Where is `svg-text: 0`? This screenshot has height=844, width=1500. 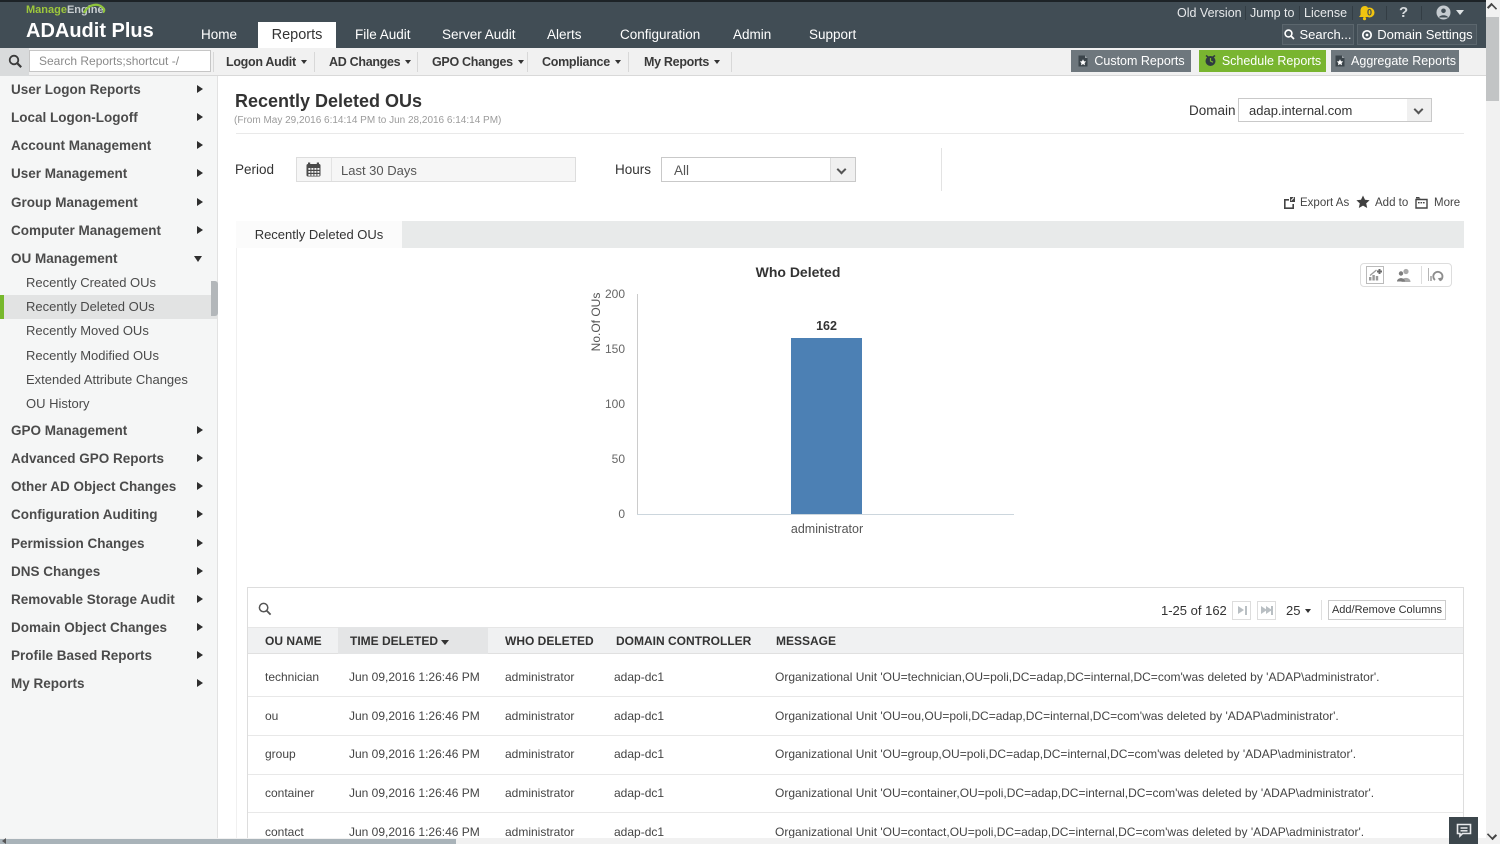 svg-text: 0 is located at coordinates (1369, 13).